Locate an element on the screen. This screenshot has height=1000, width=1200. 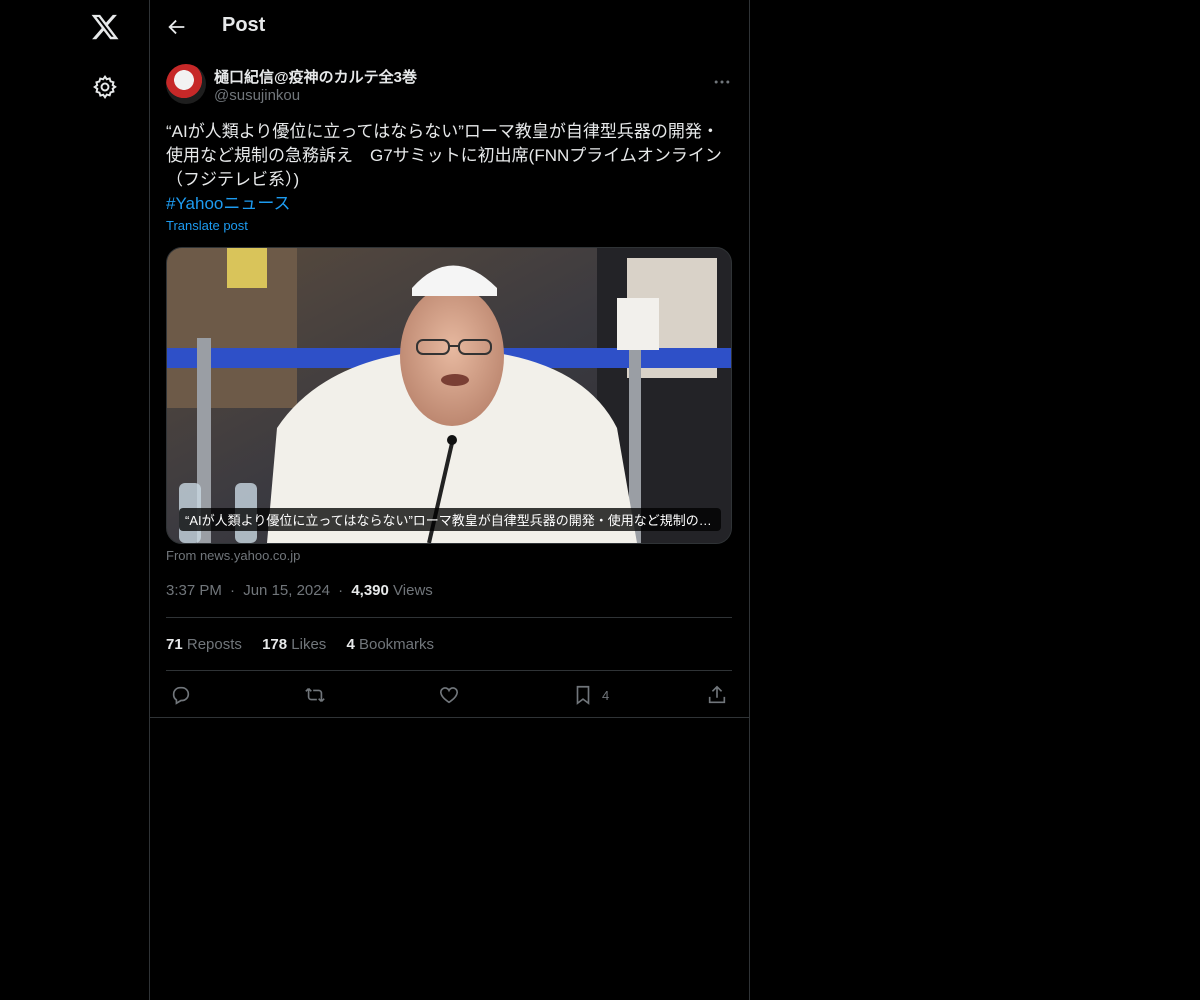
likes-label: Likes is located at coordinates (309, 644).